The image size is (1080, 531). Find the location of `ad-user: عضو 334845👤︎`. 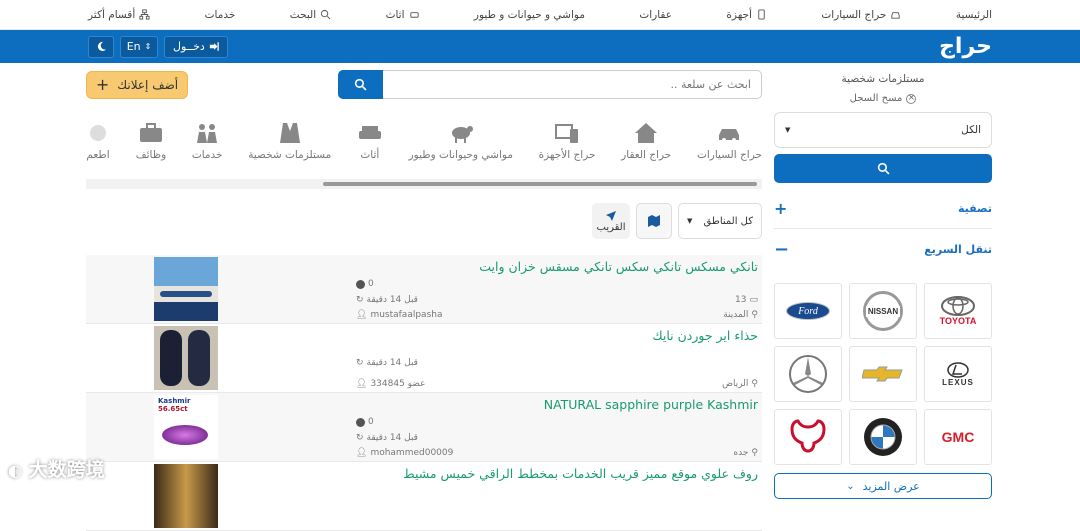

ad-user: عضو 334845👤︎ is located at coordinates (390, 384).